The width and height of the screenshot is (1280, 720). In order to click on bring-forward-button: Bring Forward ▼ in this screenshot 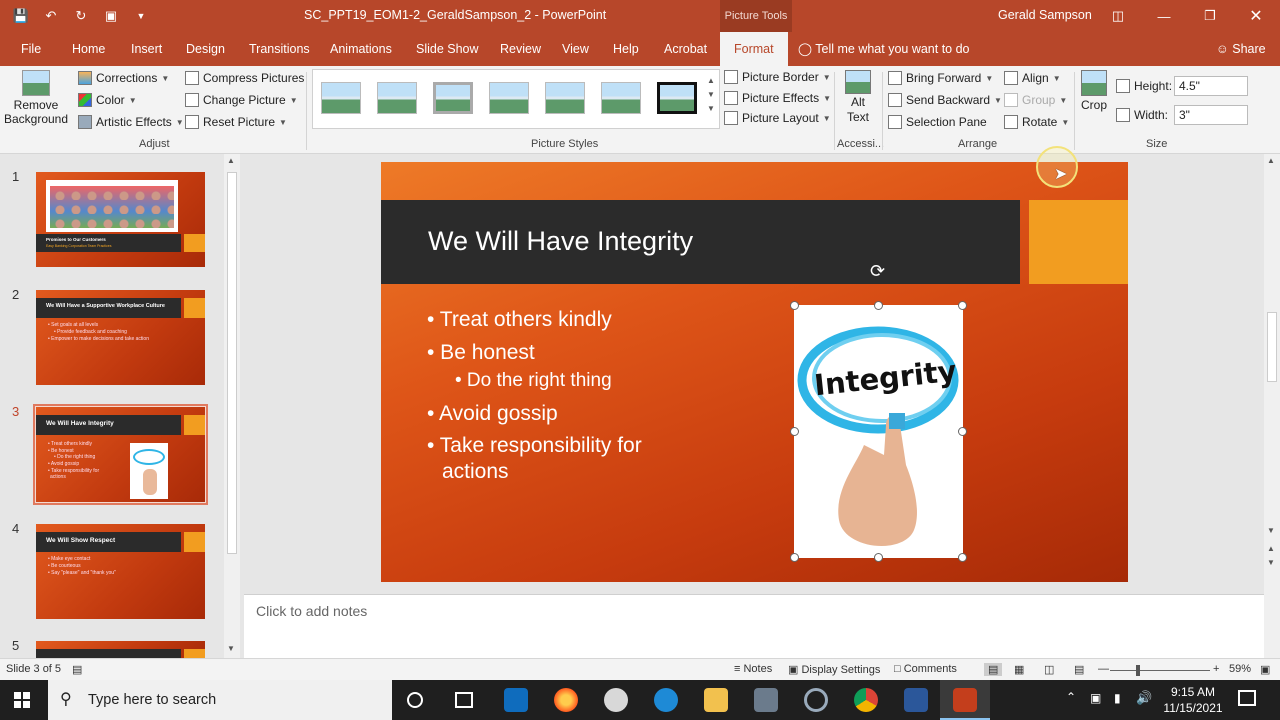, I will do `click(940, 78)`.